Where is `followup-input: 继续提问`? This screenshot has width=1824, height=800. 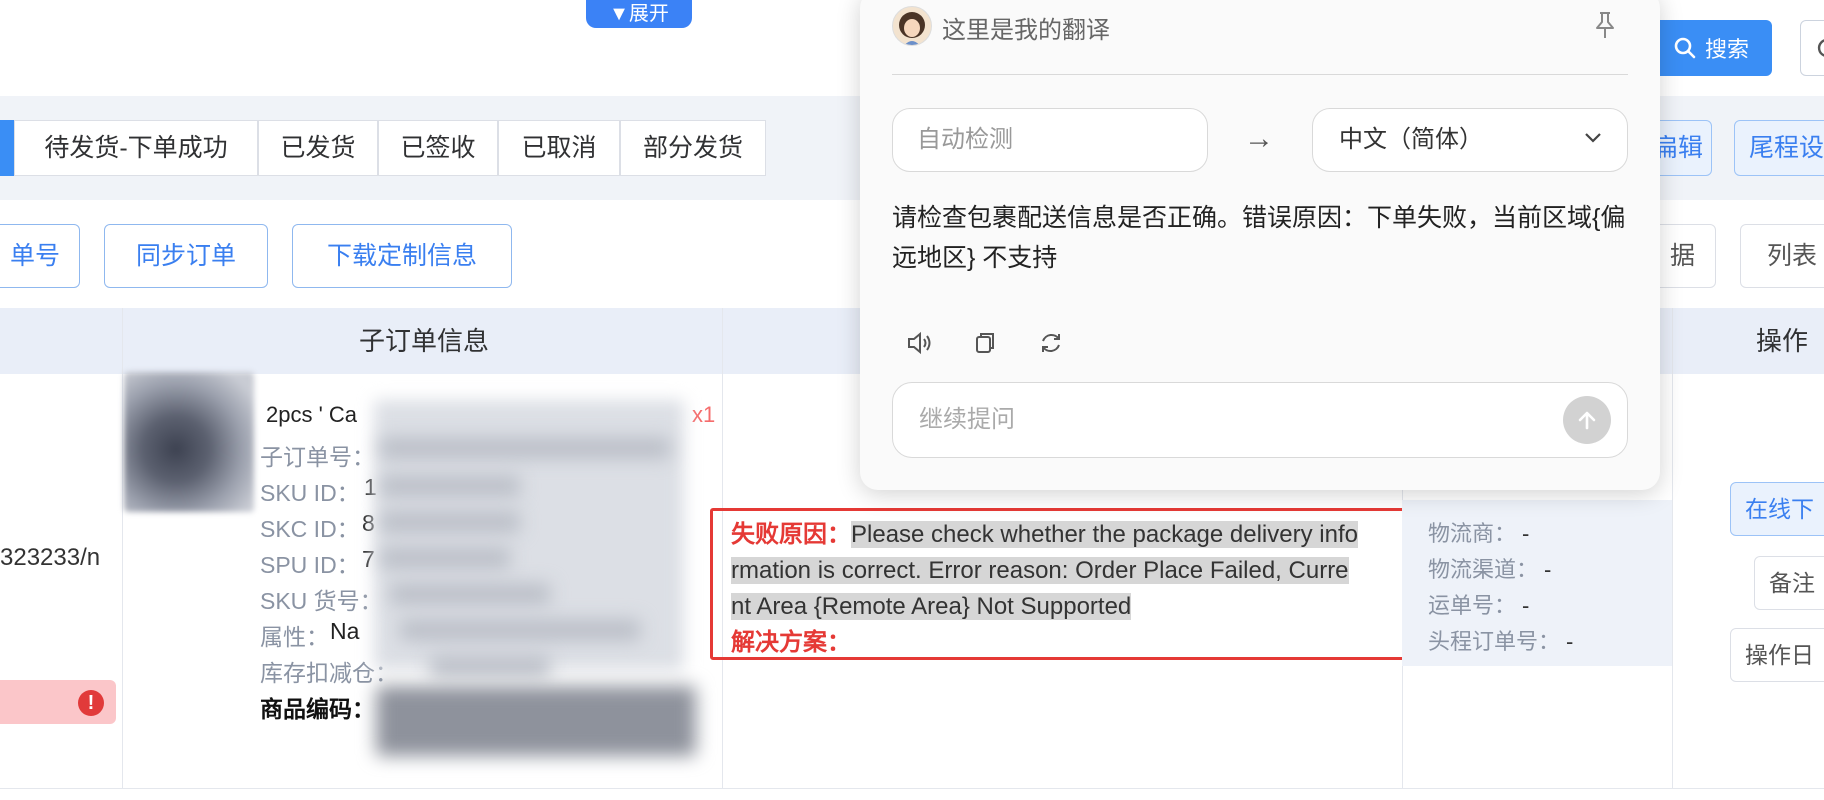 followup-input: 继续提问 is located at coordinates (1260, 420).